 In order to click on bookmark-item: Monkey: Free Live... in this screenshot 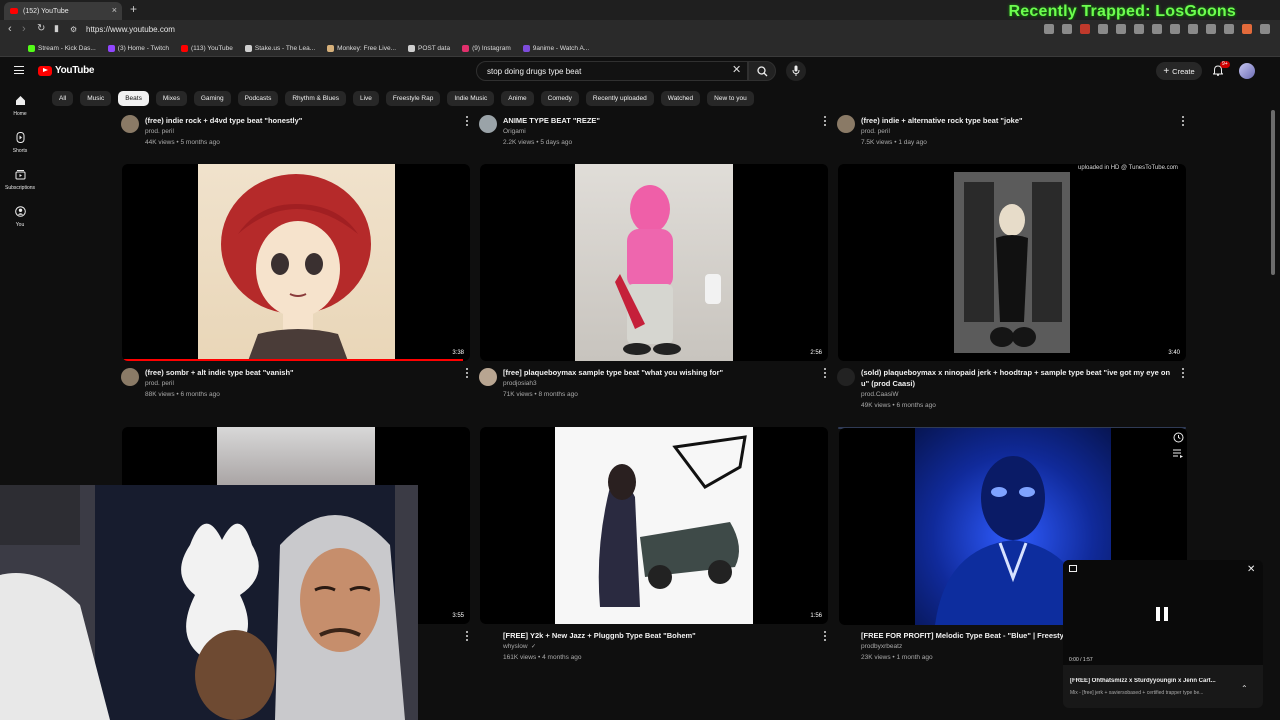, I will do `click(361, 48)`.